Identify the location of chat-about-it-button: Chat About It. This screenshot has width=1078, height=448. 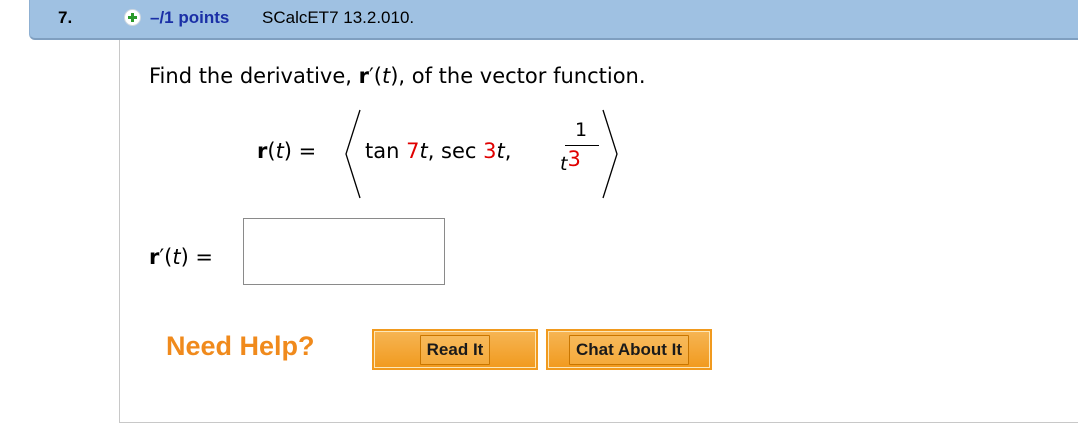
(629, 349).